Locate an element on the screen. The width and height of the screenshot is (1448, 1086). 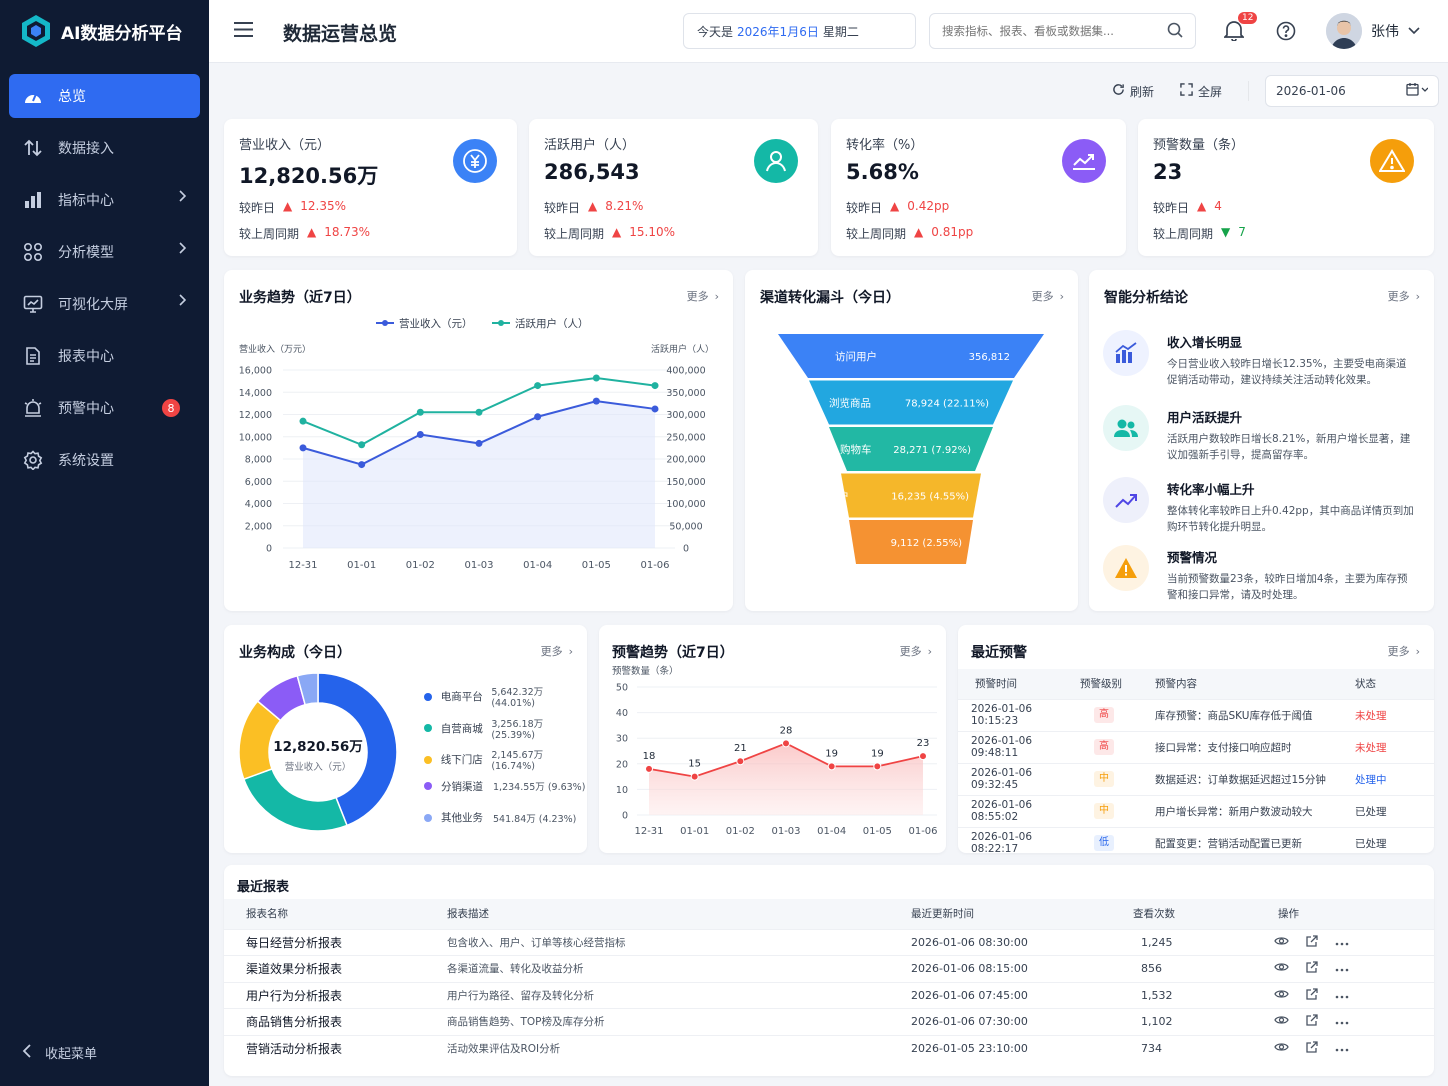
sidebar-item-reports: 报表中心 is located at coordinates (104, 356).